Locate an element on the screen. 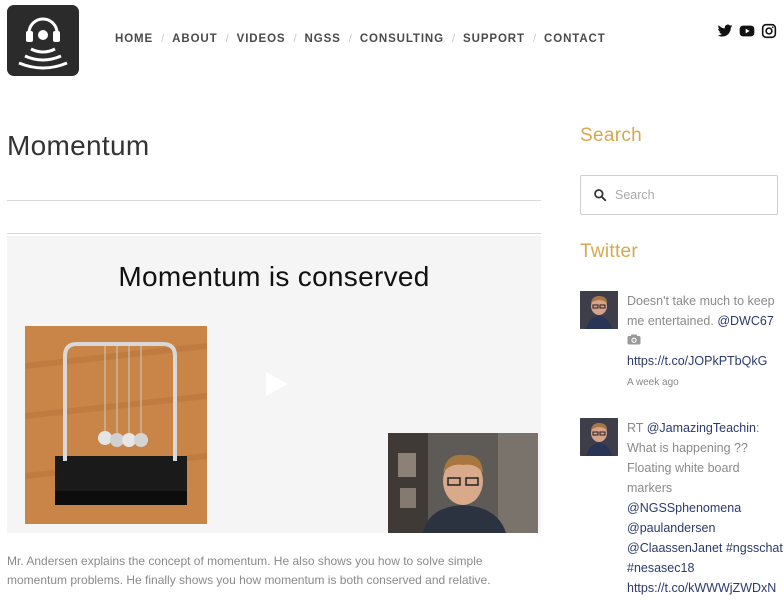  tweet-mention-link: @DWC67 is located at coordinates (745, 321).